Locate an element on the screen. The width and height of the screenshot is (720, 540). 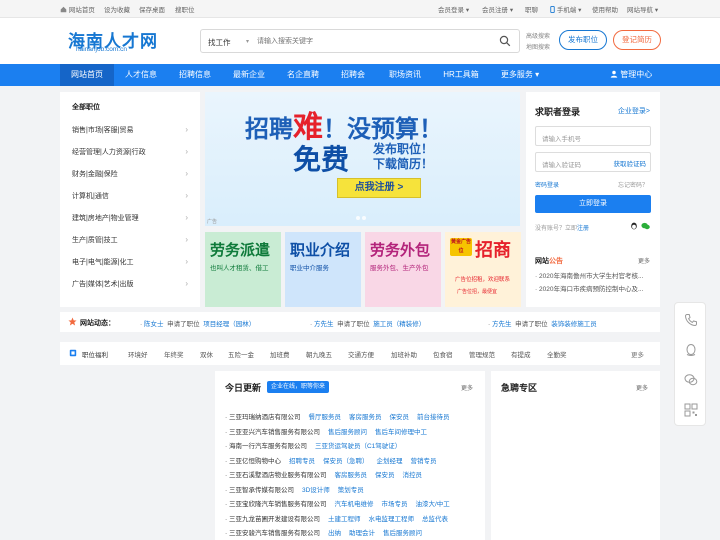
qrcode-icon is located at coordinates (691, 410).